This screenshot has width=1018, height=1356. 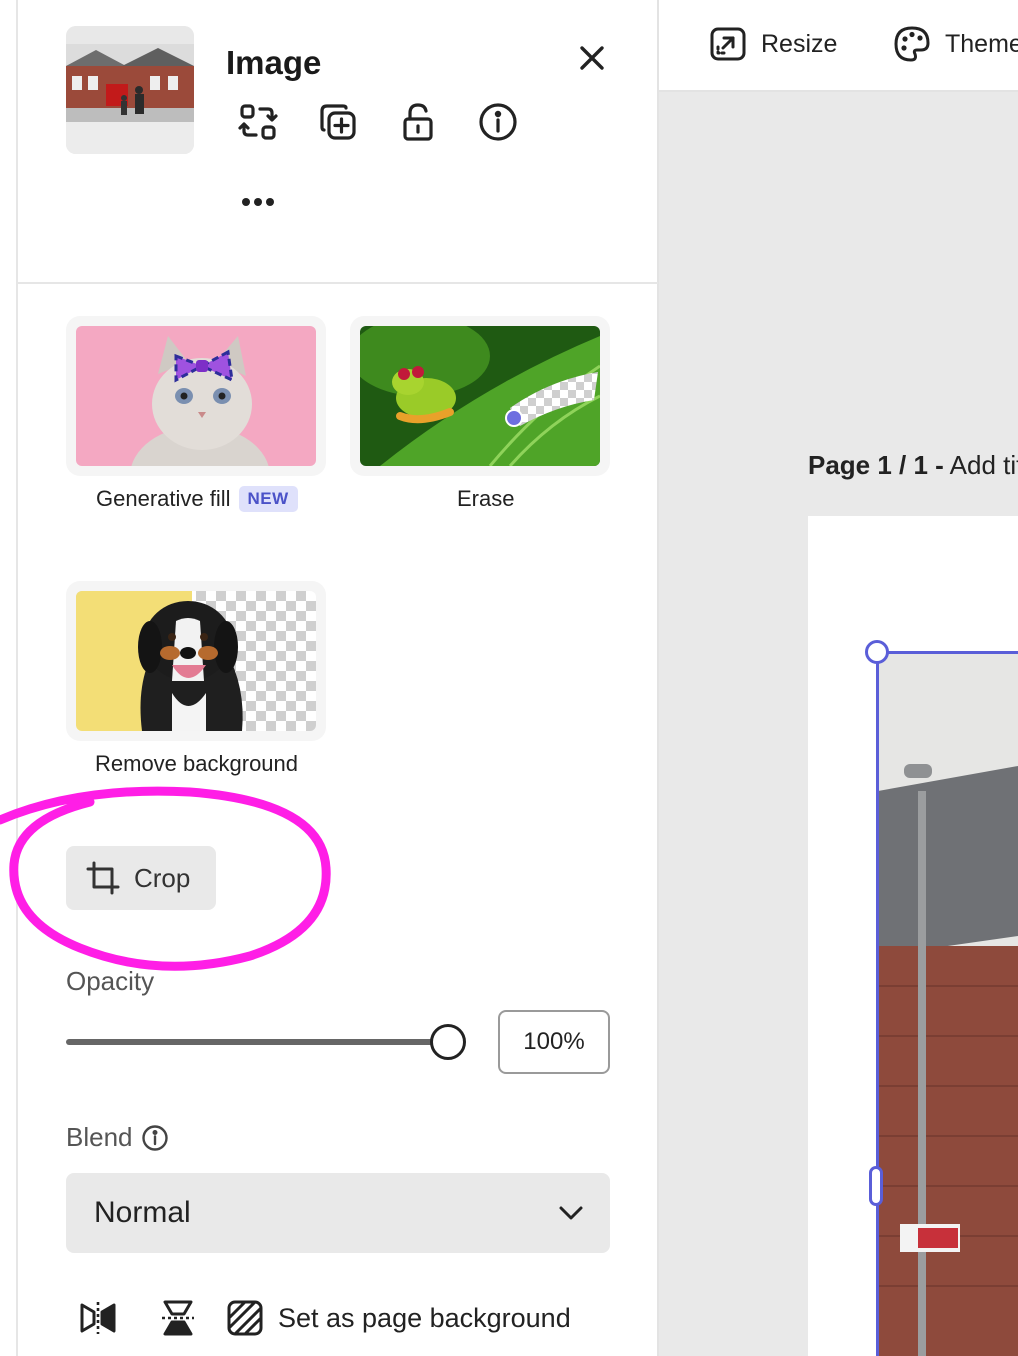 What do you see at coordinates (984, 465) in the screenshot?
I see `page-title-placeholder: Add title` at bounding box center [984, 465].